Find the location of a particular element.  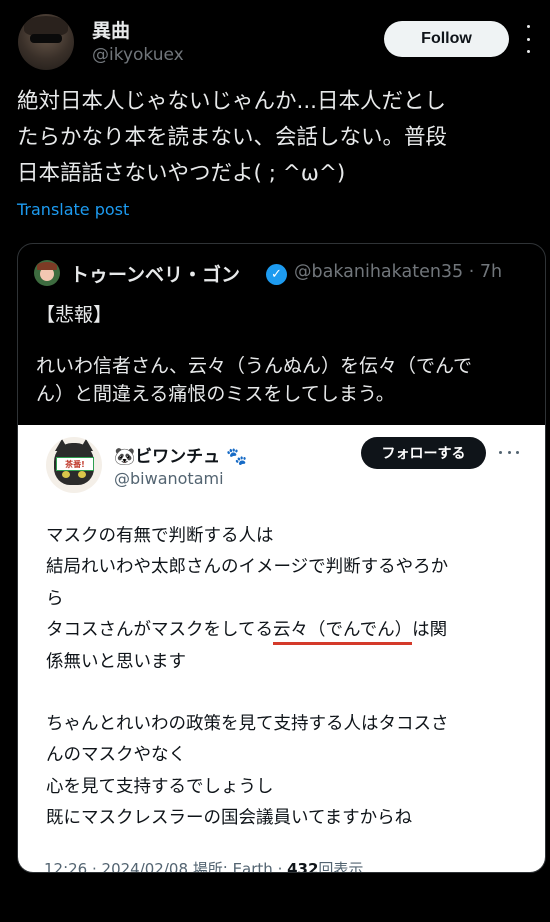

quoted-headline: 【悲報】 is located at coordinates (74, 315).